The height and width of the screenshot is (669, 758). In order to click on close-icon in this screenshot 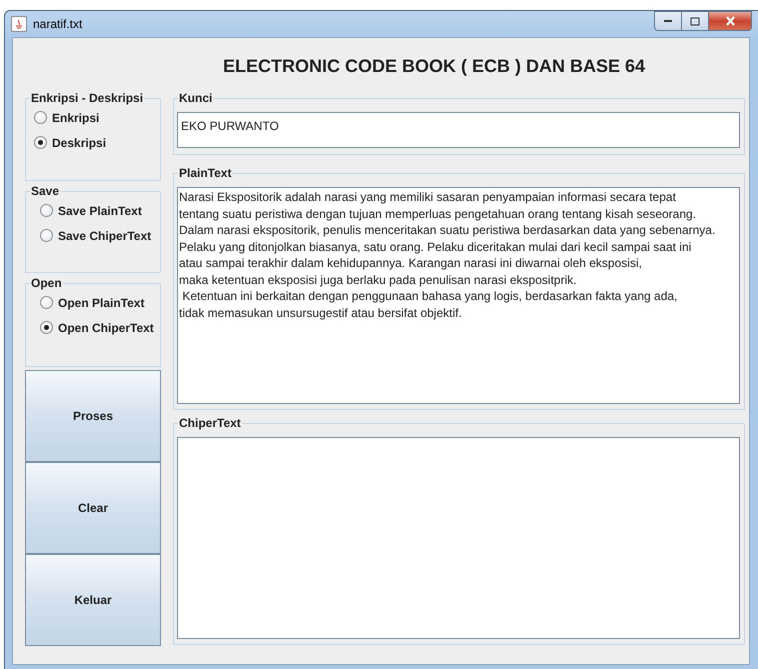, I will do `click(730, 21)`.